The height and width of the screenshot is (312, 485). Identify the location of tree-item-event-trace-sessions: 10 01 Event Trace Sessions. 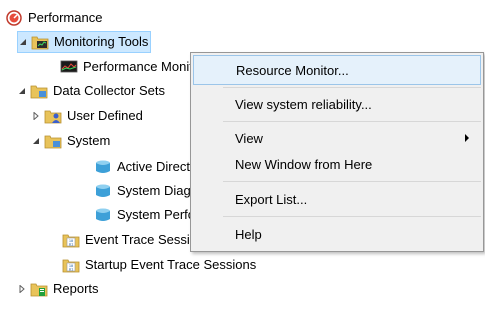
(136, 240).